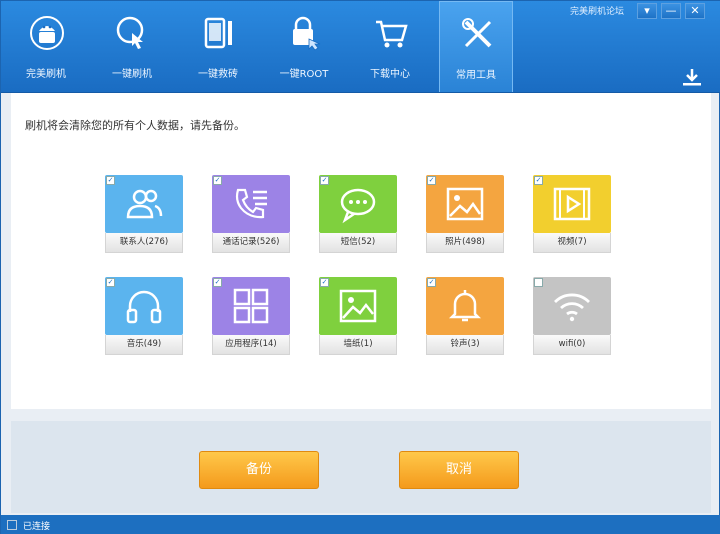 The image size is (720, 534). What do you see at coordinates (597, 10) in the screenshot?
I see `forum-link: 完美刷机论坛` at bounding box center [597, 10].